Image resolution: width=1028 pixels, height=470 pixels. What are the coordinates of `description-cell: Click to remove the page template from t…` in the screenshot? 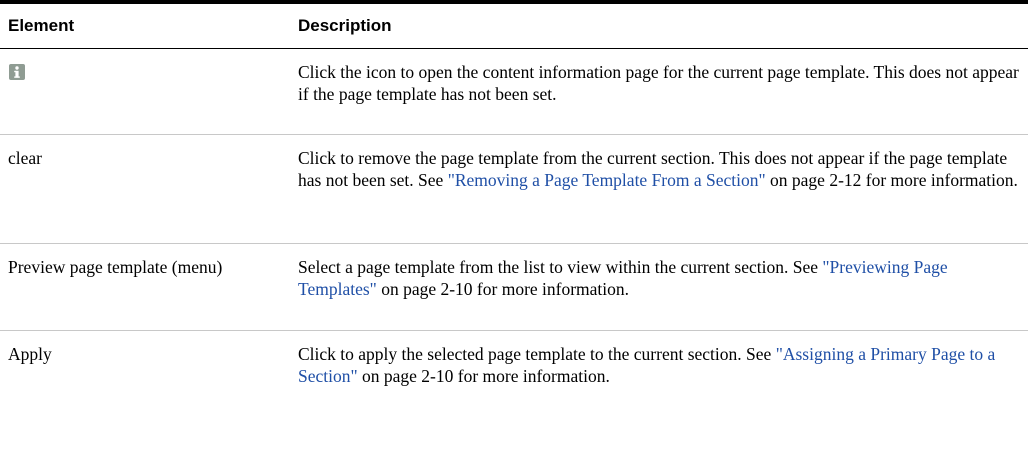 It's located at (659, 169).